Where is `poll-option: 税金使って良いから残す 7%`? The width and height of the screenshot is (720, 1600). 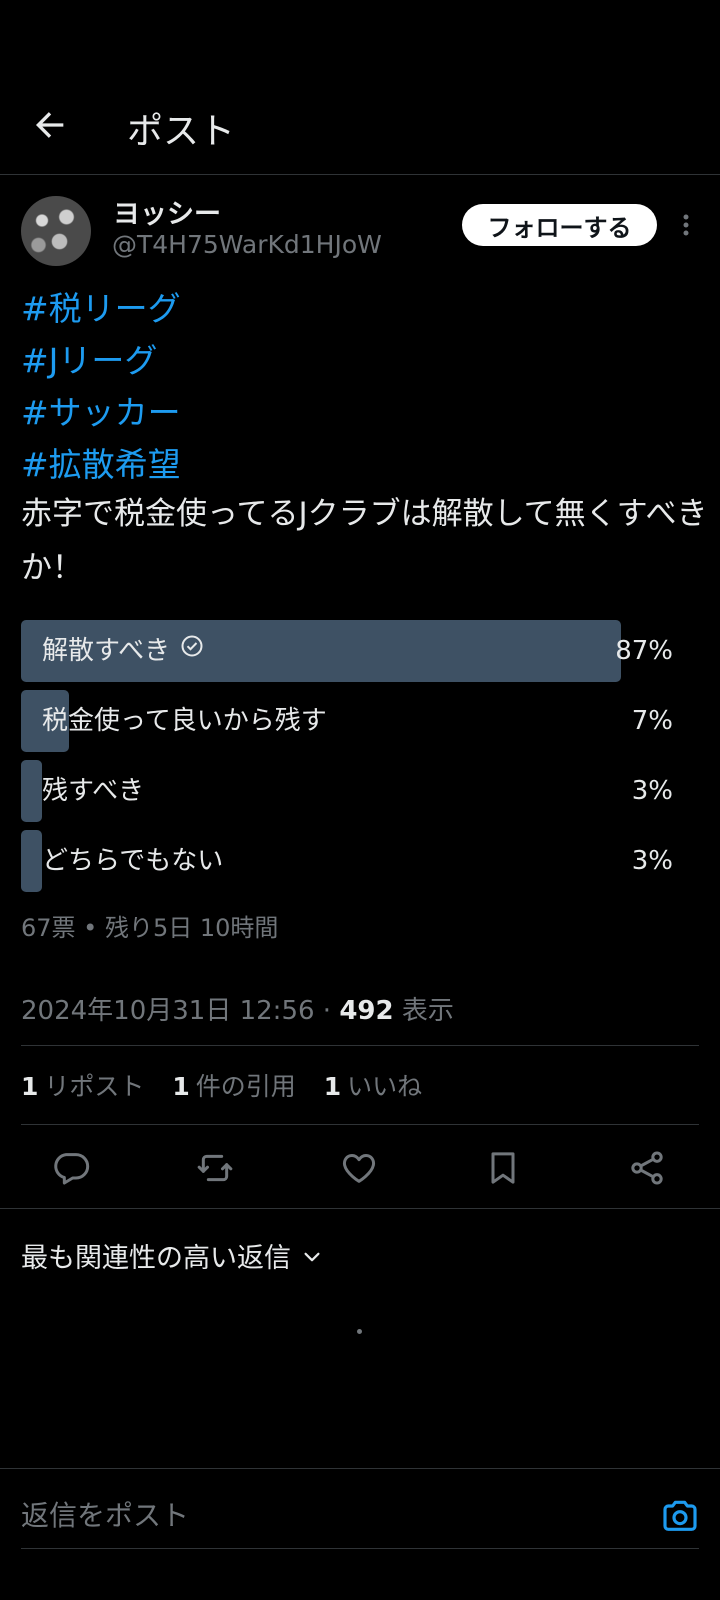
poll-option: 税金使って良いから残す 7% is located at coordinates (366, 721).